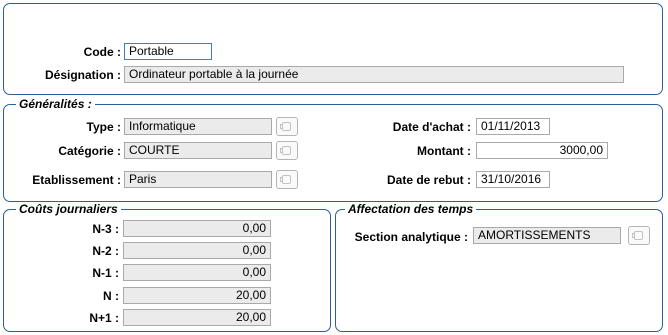  Describe the element at coordinates (197, 295) in the screenshot. I see `n-field: 20,00` at that location.